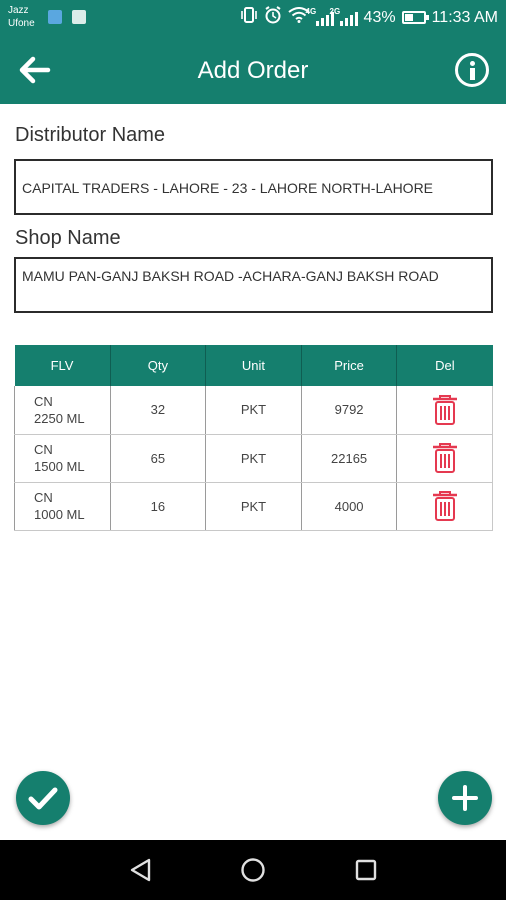  I want to click on distributor-name-label: Distributor Name, so click(90, 135).